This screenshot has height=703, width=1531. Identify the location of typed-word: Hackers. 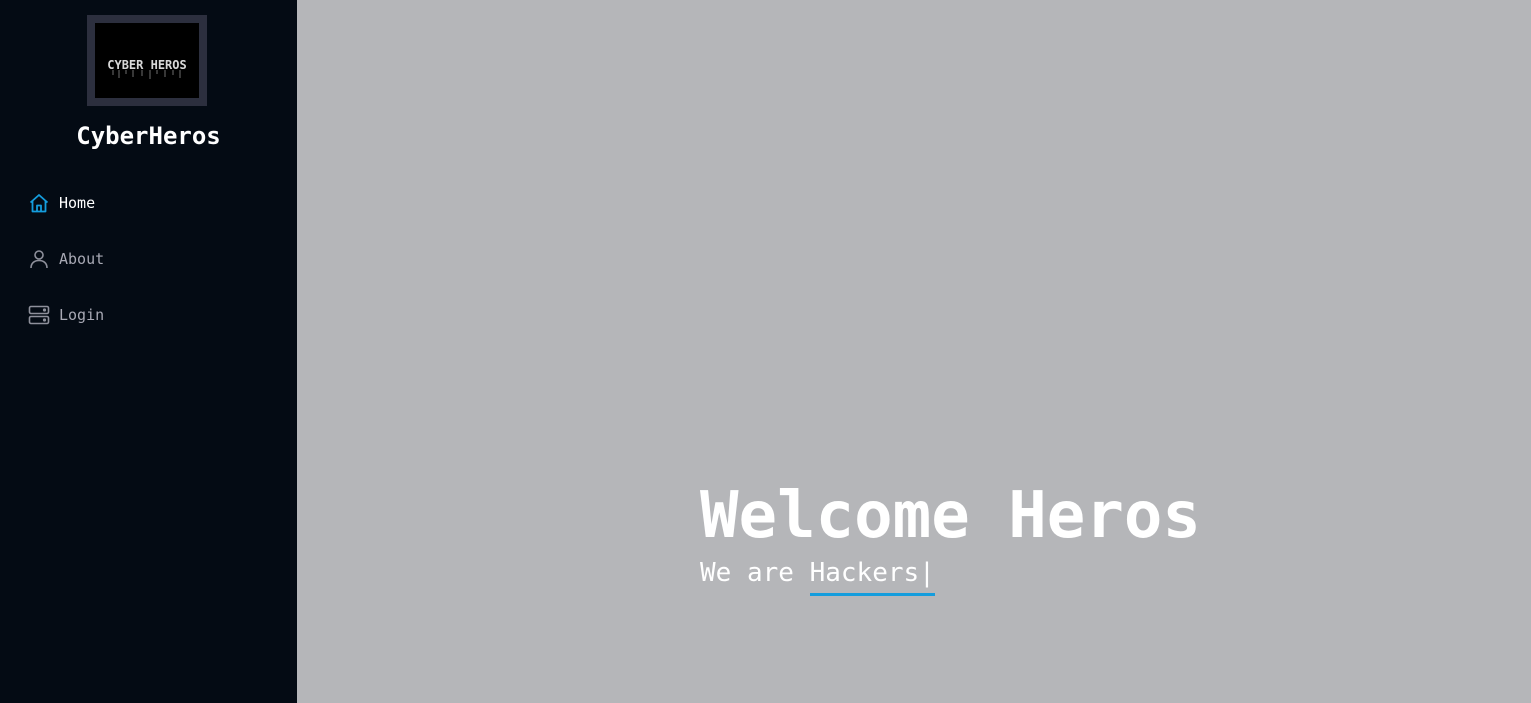
(864, 573).